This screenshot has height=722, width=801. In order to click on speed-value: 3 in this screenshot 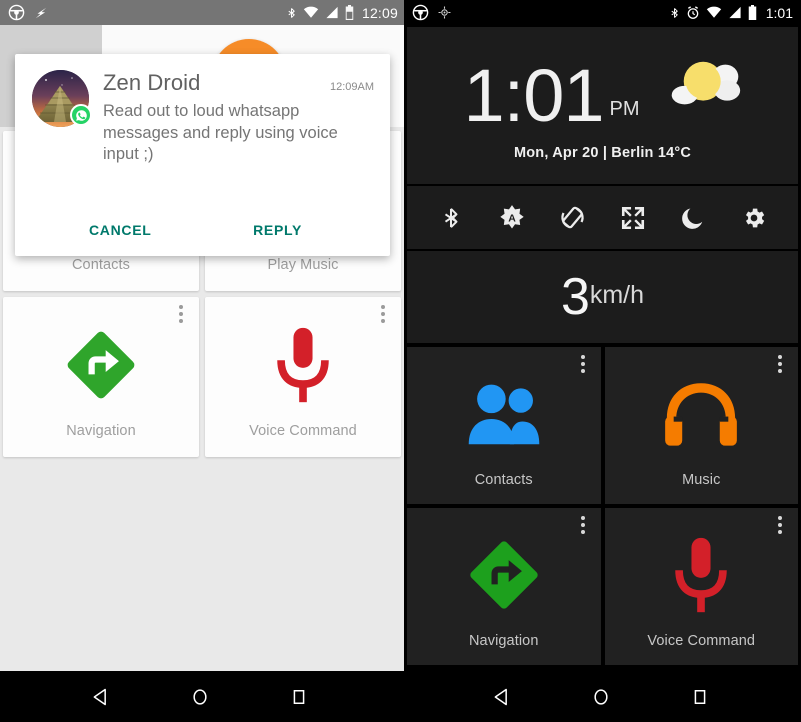, I will do `click(575, 297)`.